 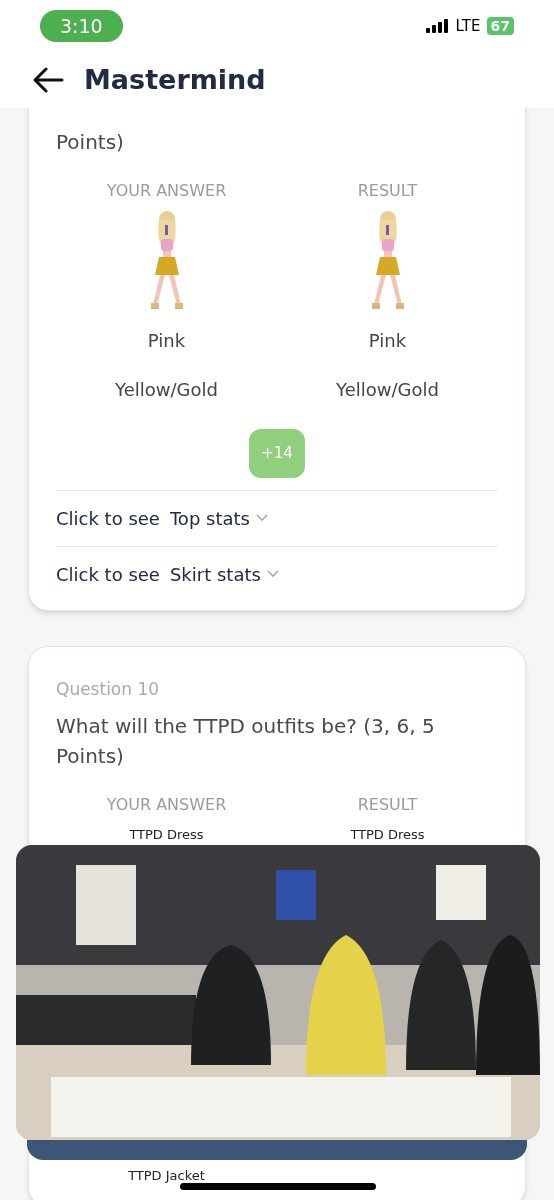 I want to click on question-text: What will the TTPD outfits be? (3, 6, 5 Points), so click(x=246, y=741).